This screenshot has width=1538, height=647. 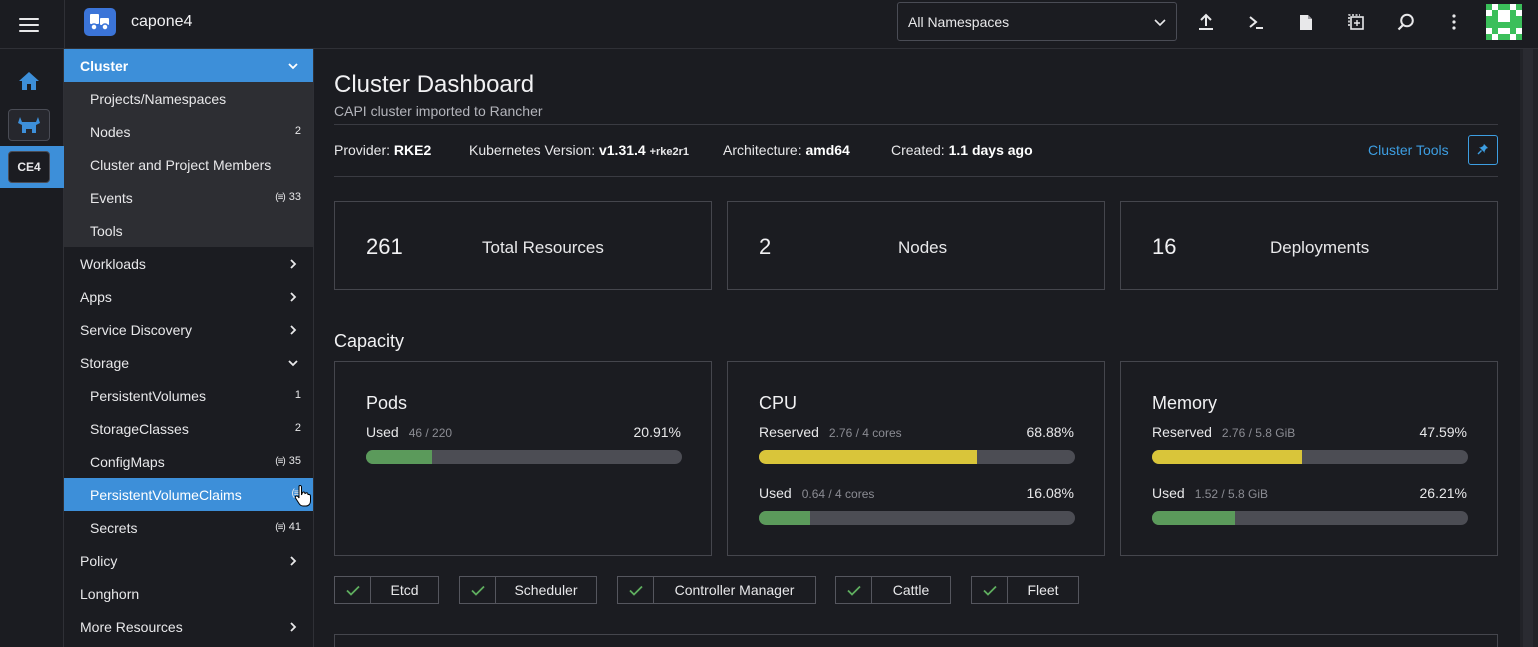 What do you see at coordinates (434, 84) in the screenshot?
I see `page-title: Cluster Dashboard` at bounding box center [434, 84].